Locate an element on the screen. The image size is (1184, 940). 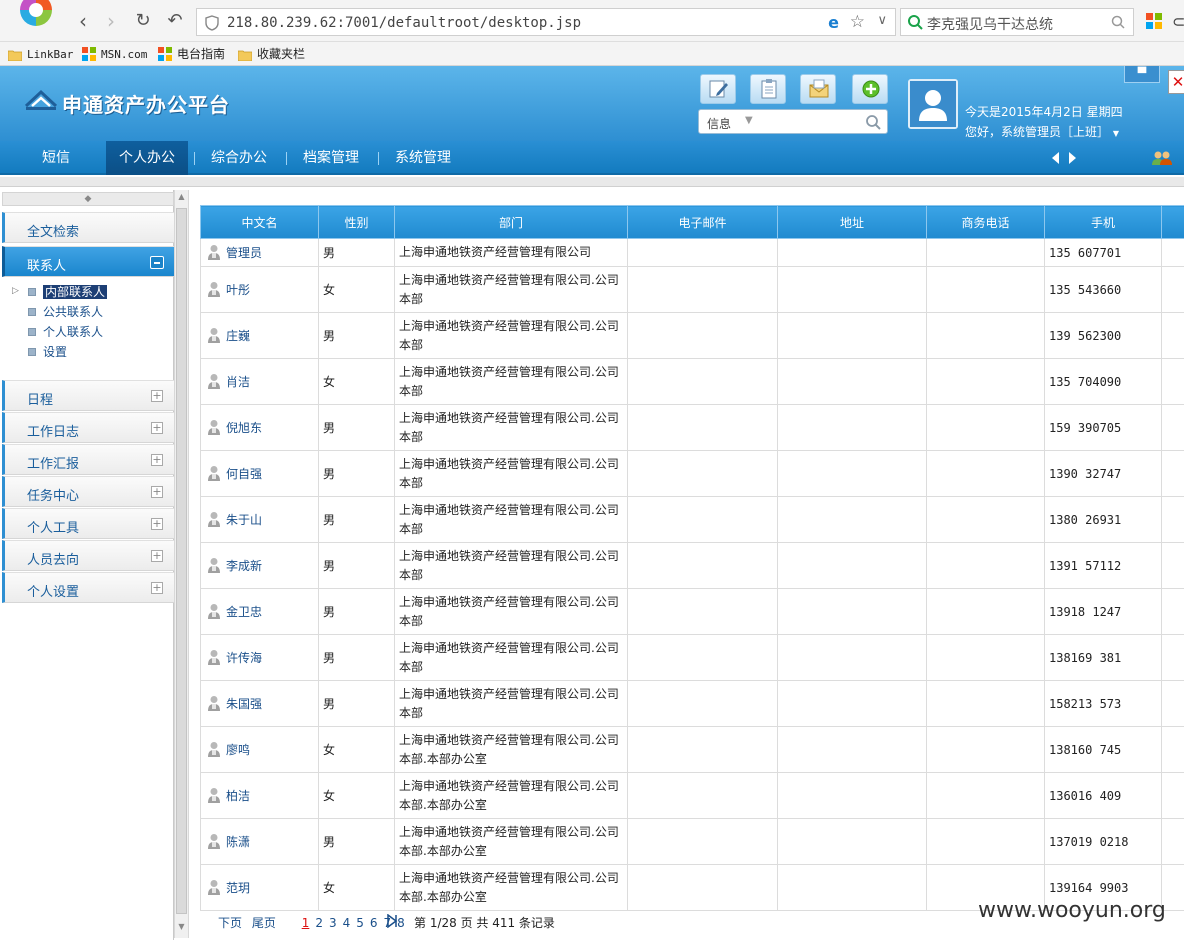
column-header: 地址 is located at coordinates (852, 222).